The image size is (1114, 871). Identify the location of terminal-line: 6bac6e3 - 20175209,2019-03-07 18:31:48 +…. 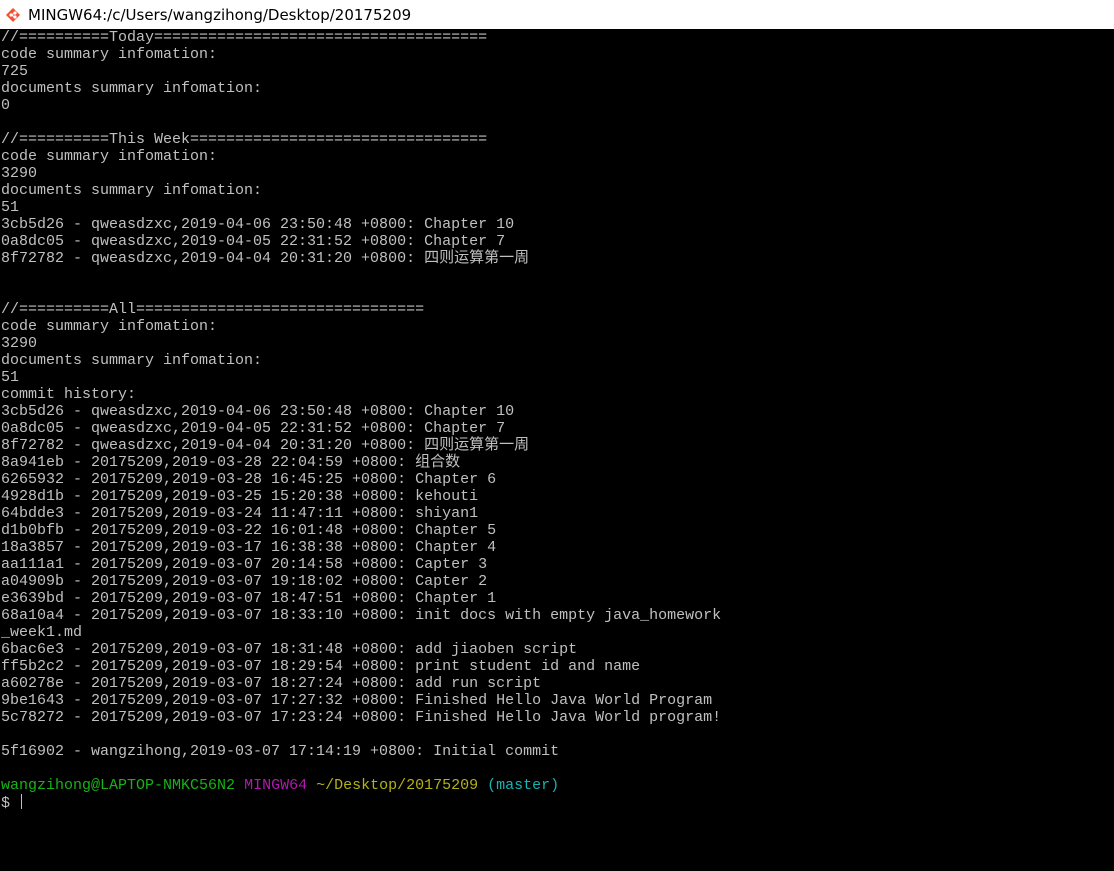
(289, 649).